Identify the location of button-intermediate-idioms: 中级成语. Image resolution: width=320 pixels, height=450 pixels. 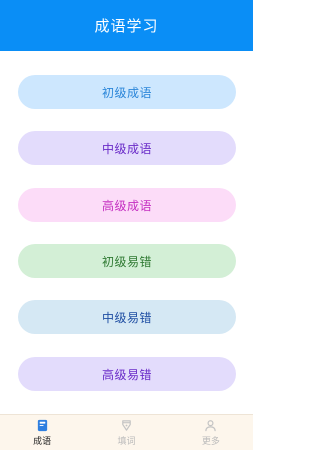
(127, 148).